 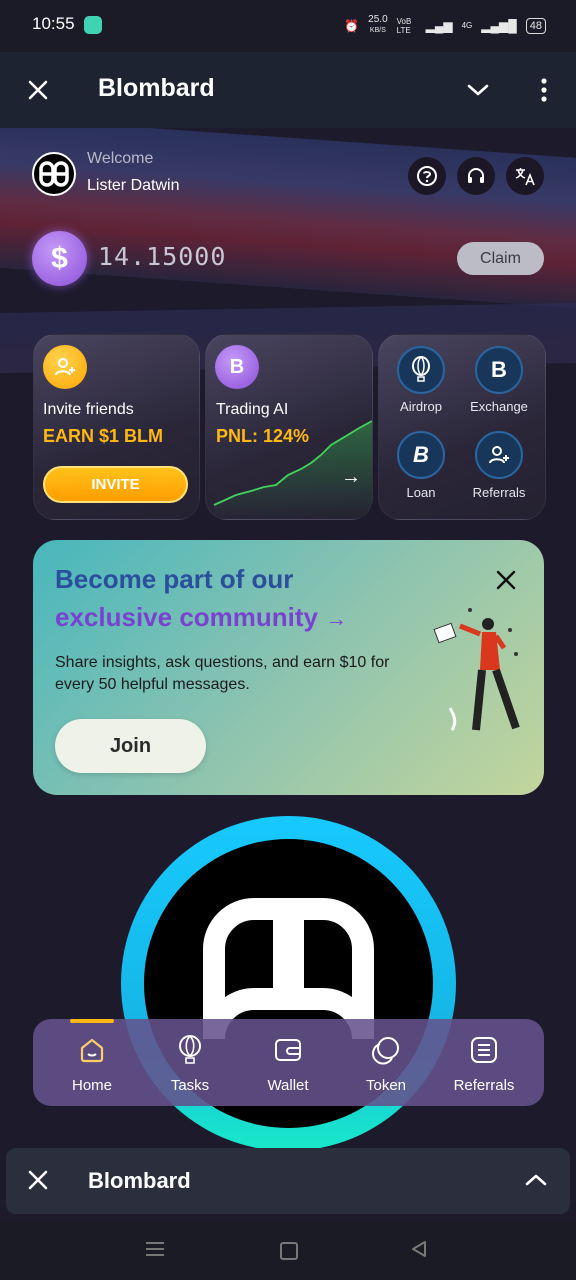 I want to click on trading-ai-title: Trading AI, so click(x=252, y=409).